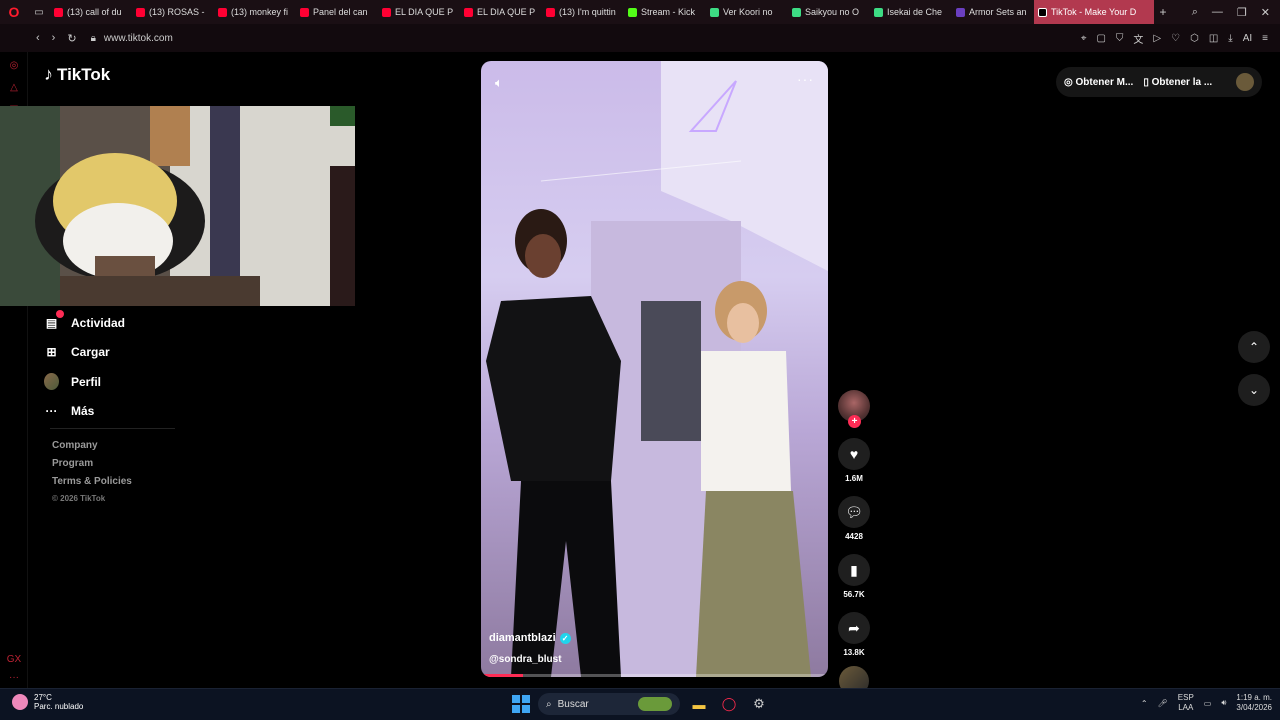  What do you see at coordinates (699, 704) in the screenshot?
I see `file-explorer-icon: ▬` at bounding box center [699, 704].